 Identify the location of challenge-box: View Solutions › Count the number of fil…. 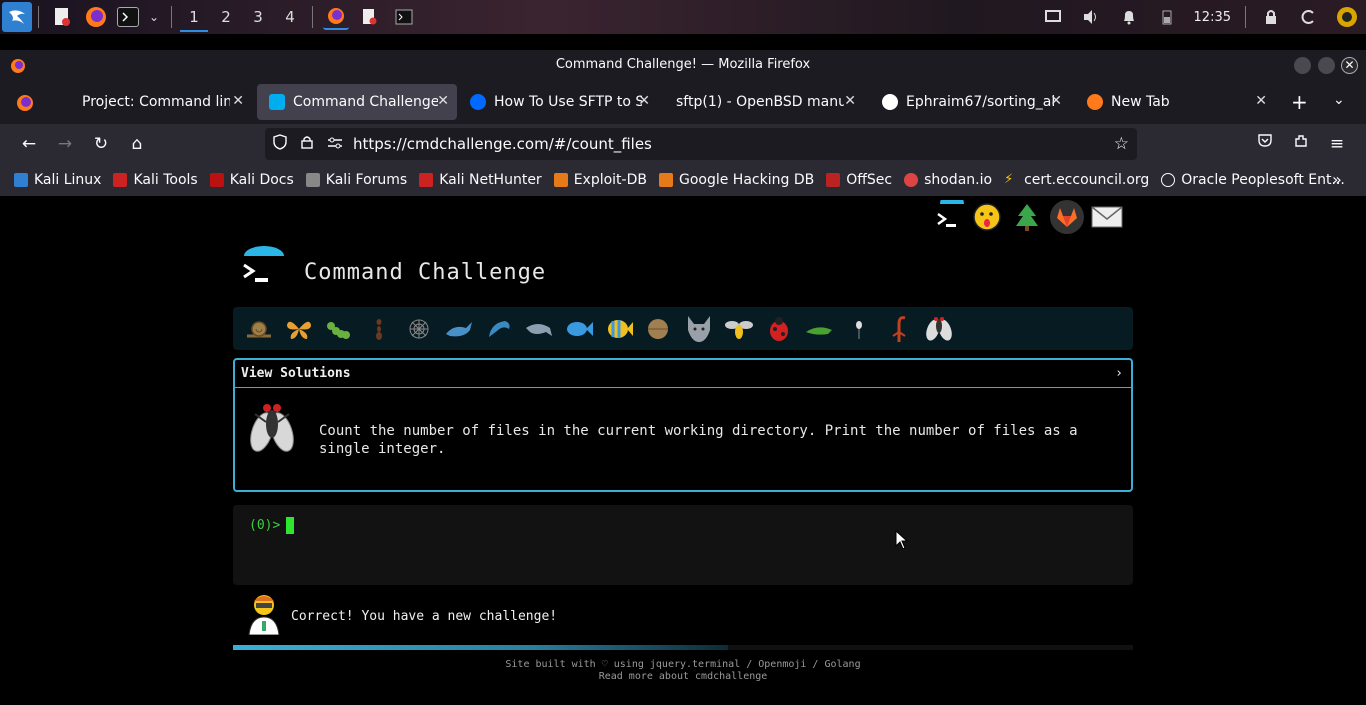
(683, 425).